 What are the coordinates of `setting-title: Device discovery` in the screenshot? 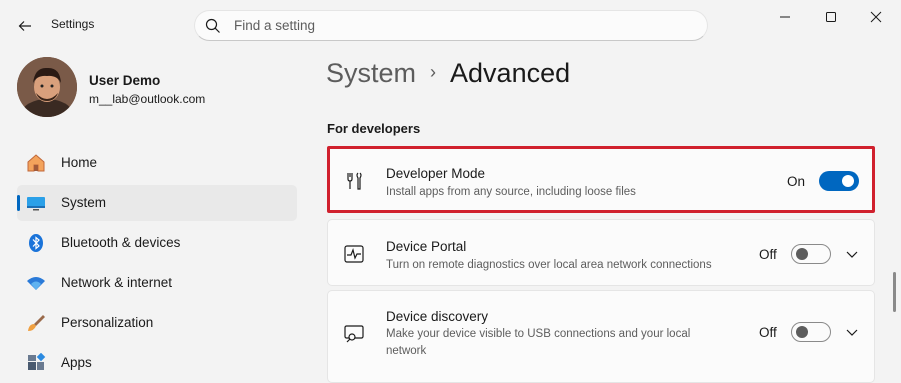 It's located at (437, 316).